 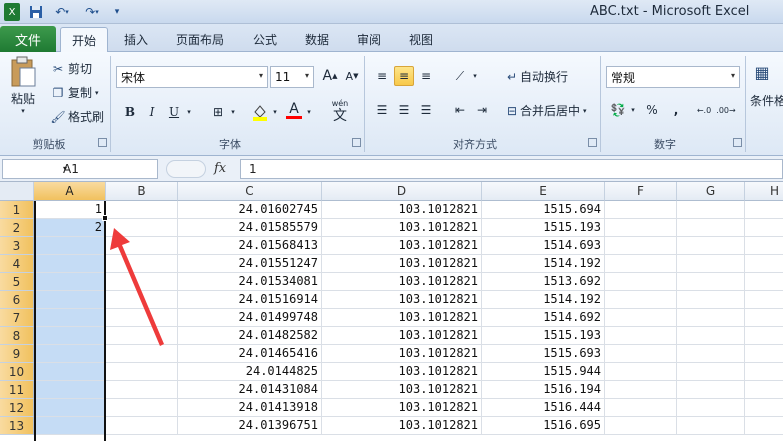 What do you see at coordinates (117, 12) in the screenshot?
I see `customize-icon: ▾` at bounding box center [117, 12].